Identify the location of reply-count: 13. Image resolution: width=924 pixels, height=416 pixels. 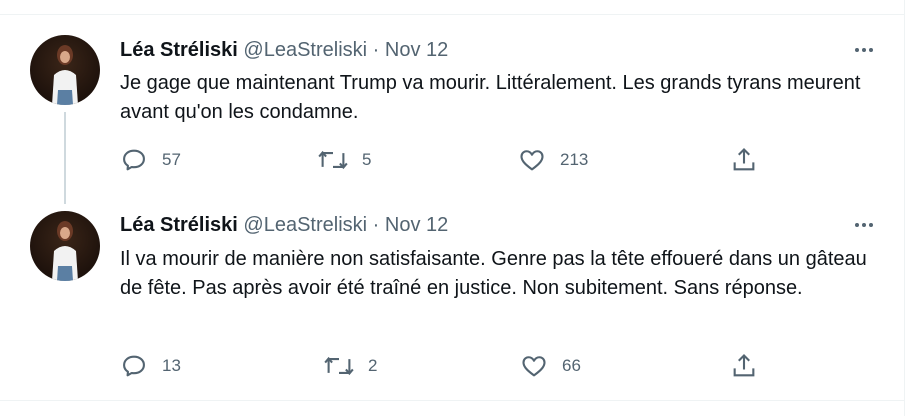
(171, 365).